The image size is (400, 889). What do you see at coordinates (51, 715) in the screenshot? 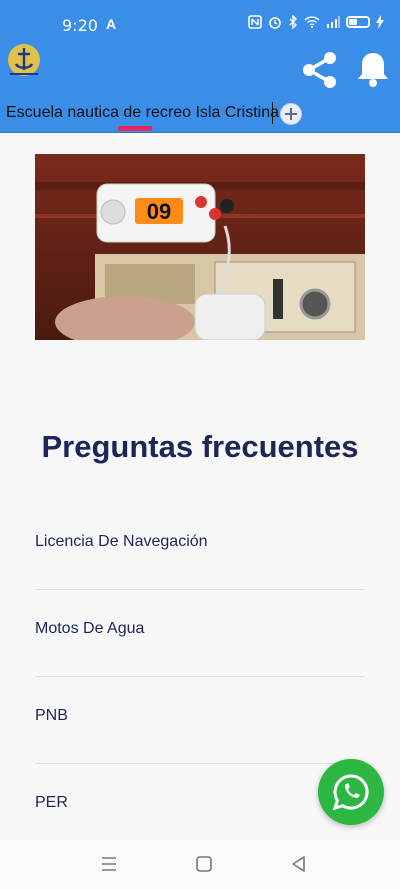
I see `faq-item-label: PNB` at bounding box center [51, 715].